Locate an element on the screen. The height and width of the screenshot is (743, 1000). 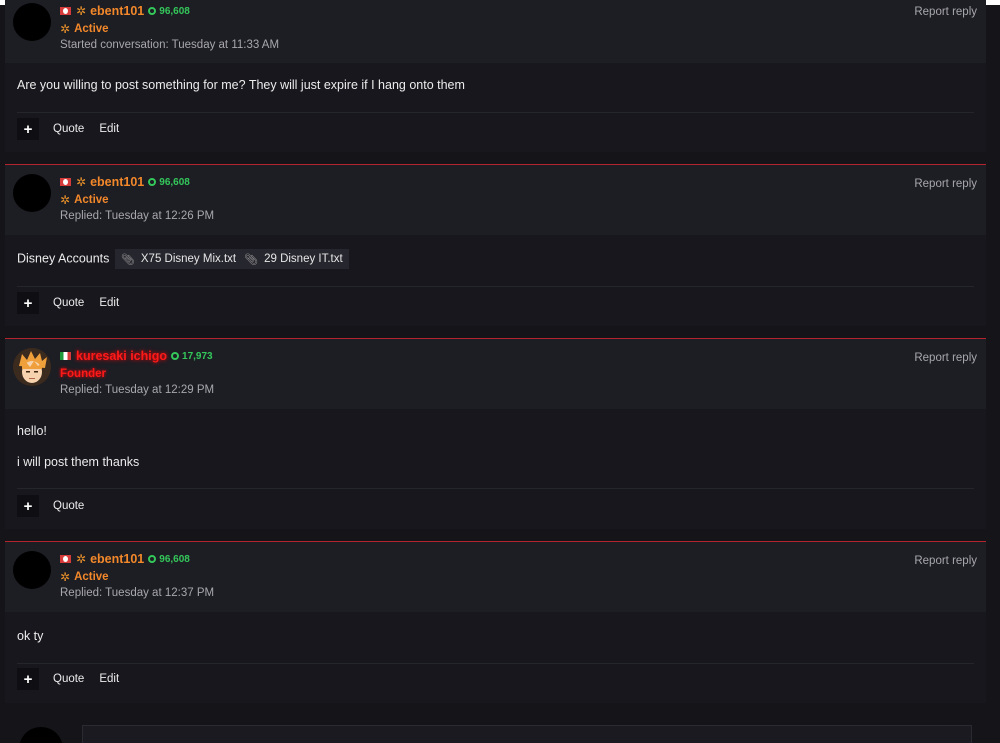
attachment-list: 📎︎ X75 Disney Mix.txt 📎︎ 29 Disney IT.txt is located at coordinates (231, 259).